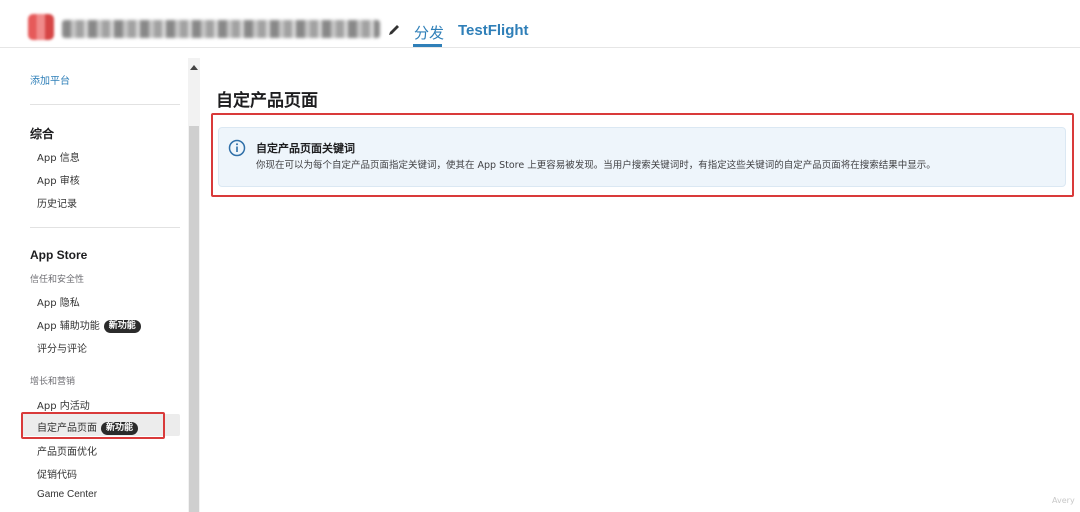  What do you see at coordinates (57, 280) in the screenshot?
I see `sidebar-subheading-trust-safety: 信任和安全性` at bounding box center [57, 280].